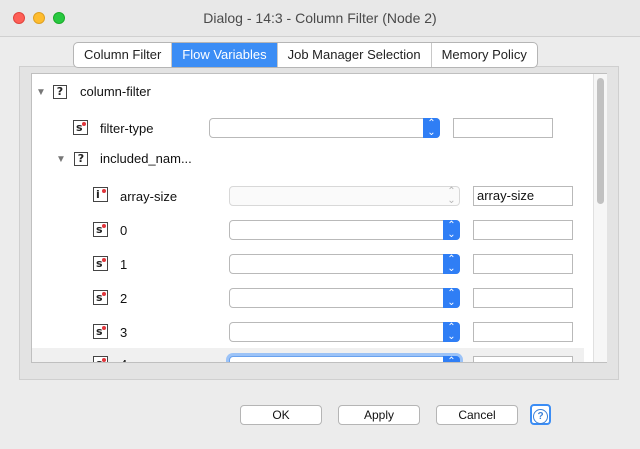  What do you see at coordinates (100, 194) in the screenshot?
I see `integer-type-icon: i` at bounding box center [100, 194].